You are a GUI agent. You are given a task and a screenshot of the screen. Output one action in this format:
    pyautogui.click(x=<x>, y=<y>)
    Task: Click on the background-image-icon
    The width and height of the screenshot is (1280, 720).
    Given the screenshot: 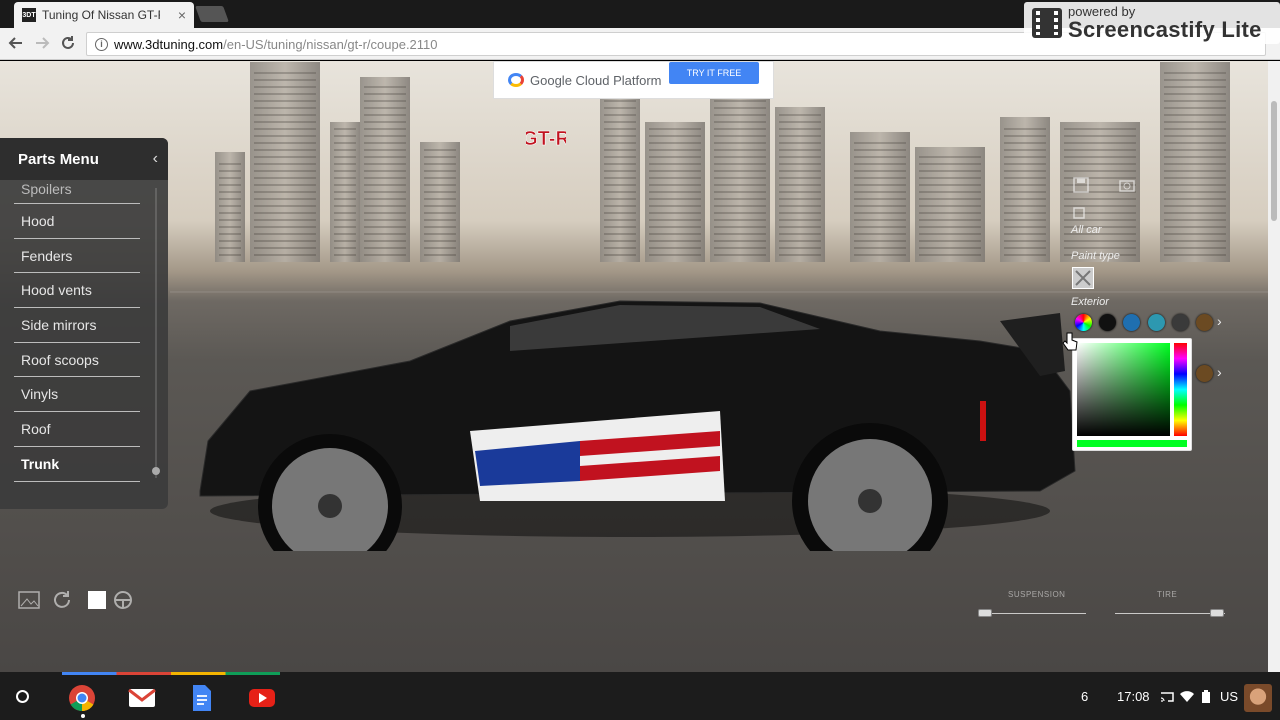 What is the action you would take?
    pyautogui.click(x=29, y=600)
    